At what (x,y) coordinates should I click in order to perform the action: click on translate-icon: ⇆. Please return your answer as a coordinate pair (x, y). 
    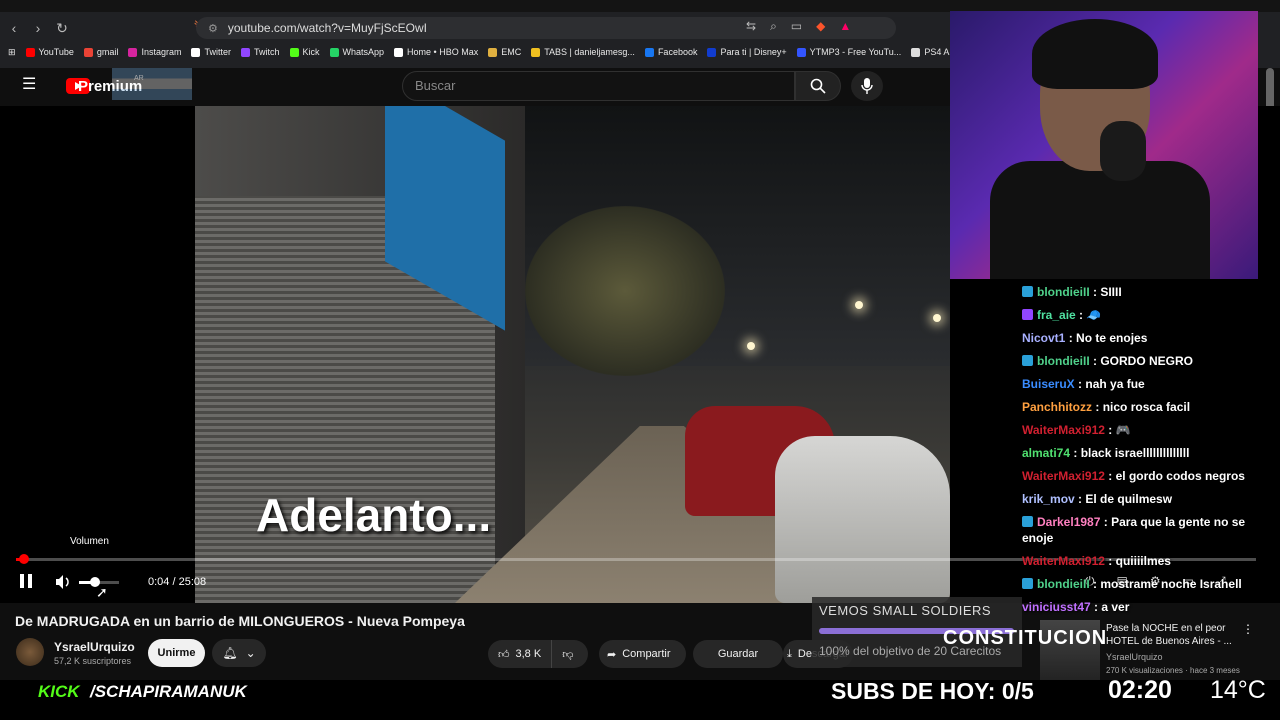
    Looking at the image, I should click on (751, 26).